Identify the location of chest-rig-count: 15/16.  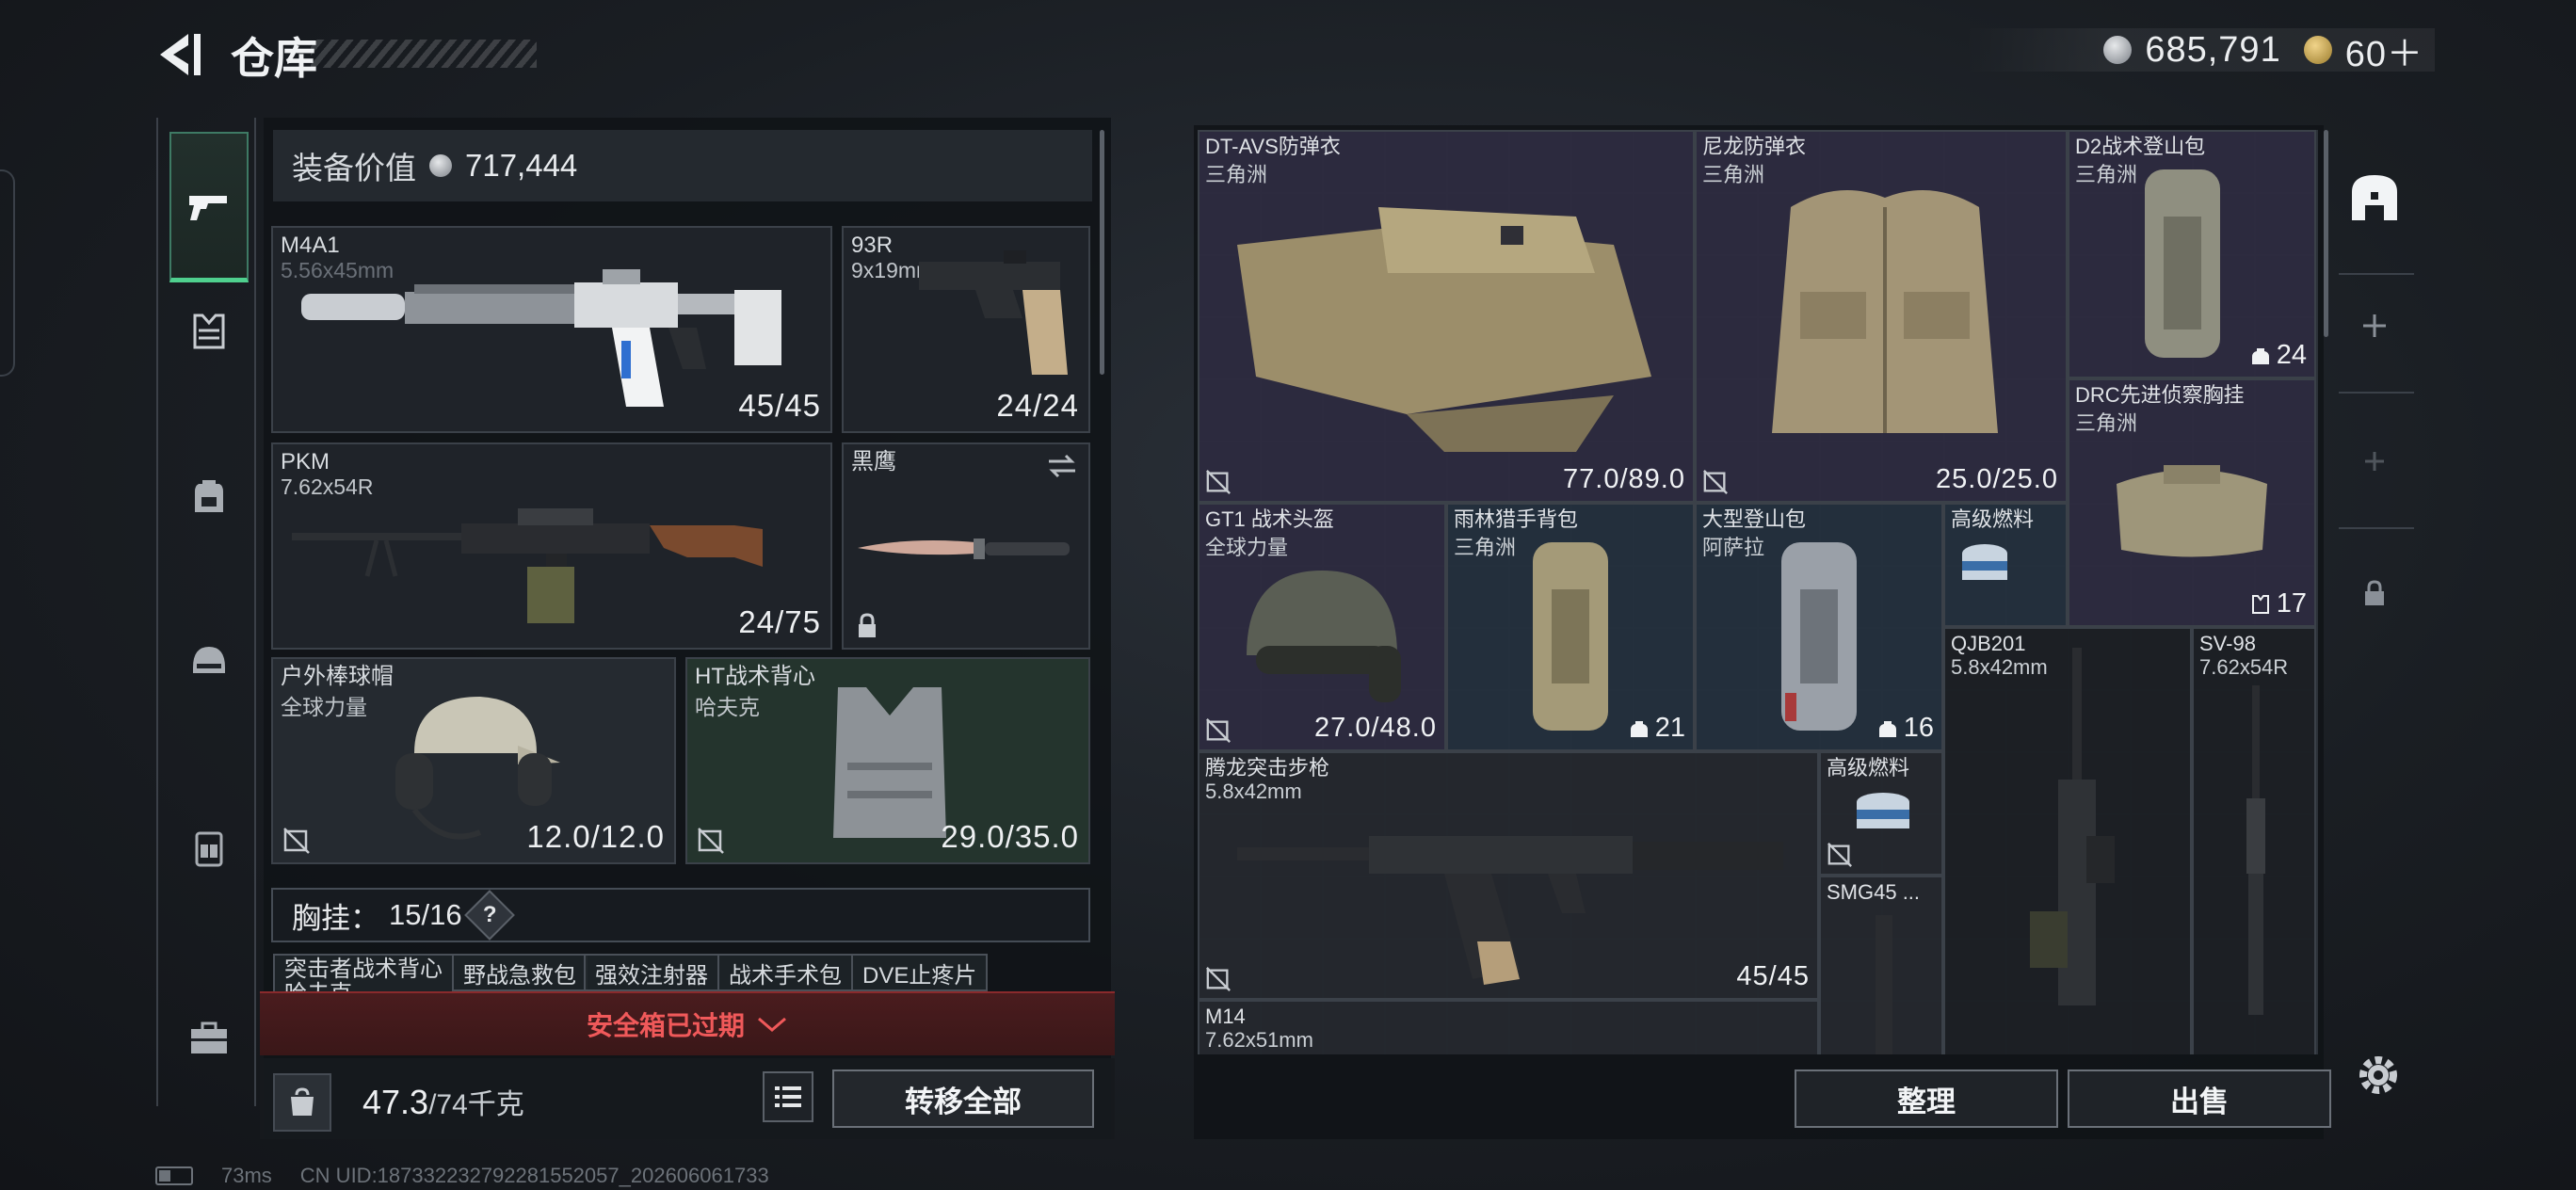
(425, 914).